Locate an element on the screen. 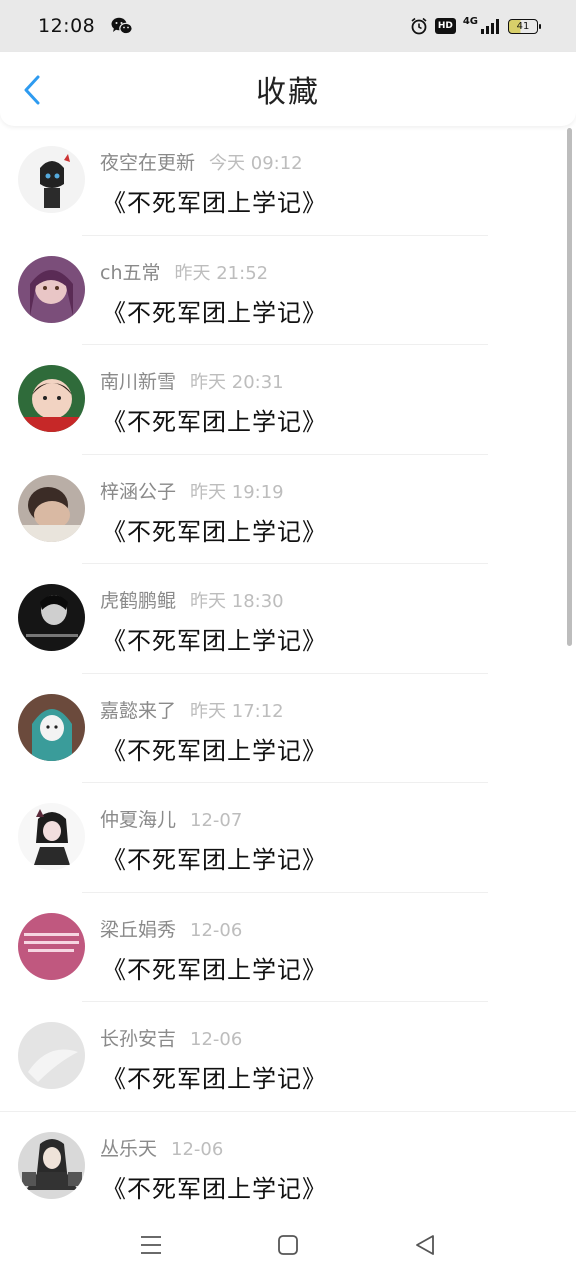 The image size is (576, 1280). menu-button is located at coordinates (151, 1245).